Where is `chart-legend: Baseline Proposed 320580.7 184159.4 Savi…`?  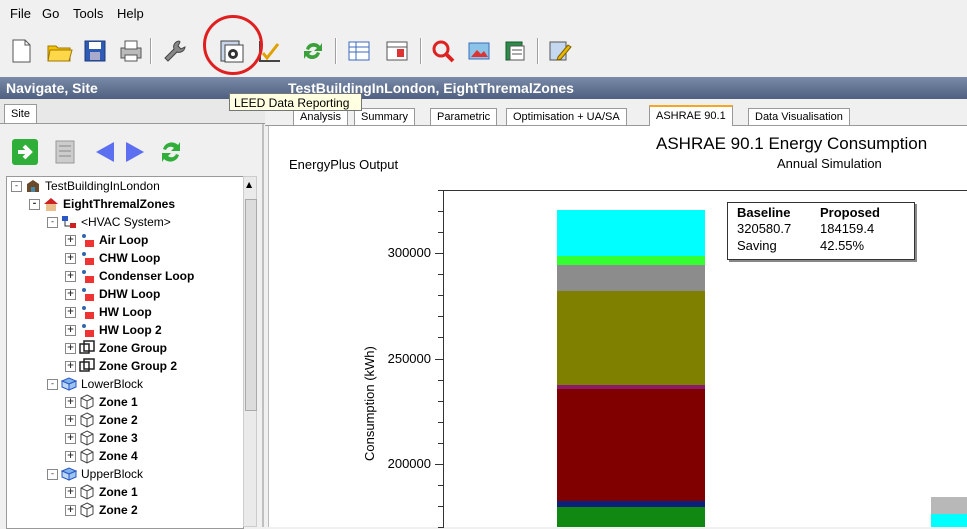 chart-legend: Baseline Proposed 320580.7 184159.4 Savi… is located at coordinates (821, 231).